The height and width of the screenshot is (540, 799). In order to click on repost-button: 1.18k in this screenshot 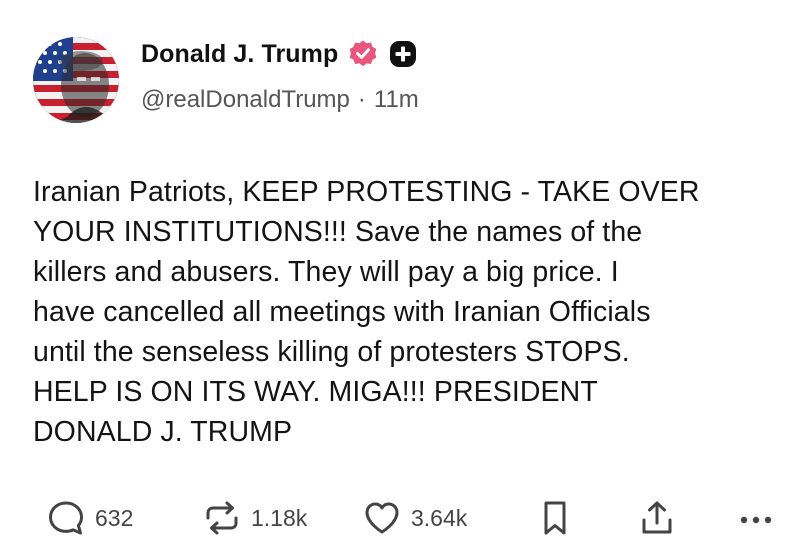, I will do `click(254, 518)`.